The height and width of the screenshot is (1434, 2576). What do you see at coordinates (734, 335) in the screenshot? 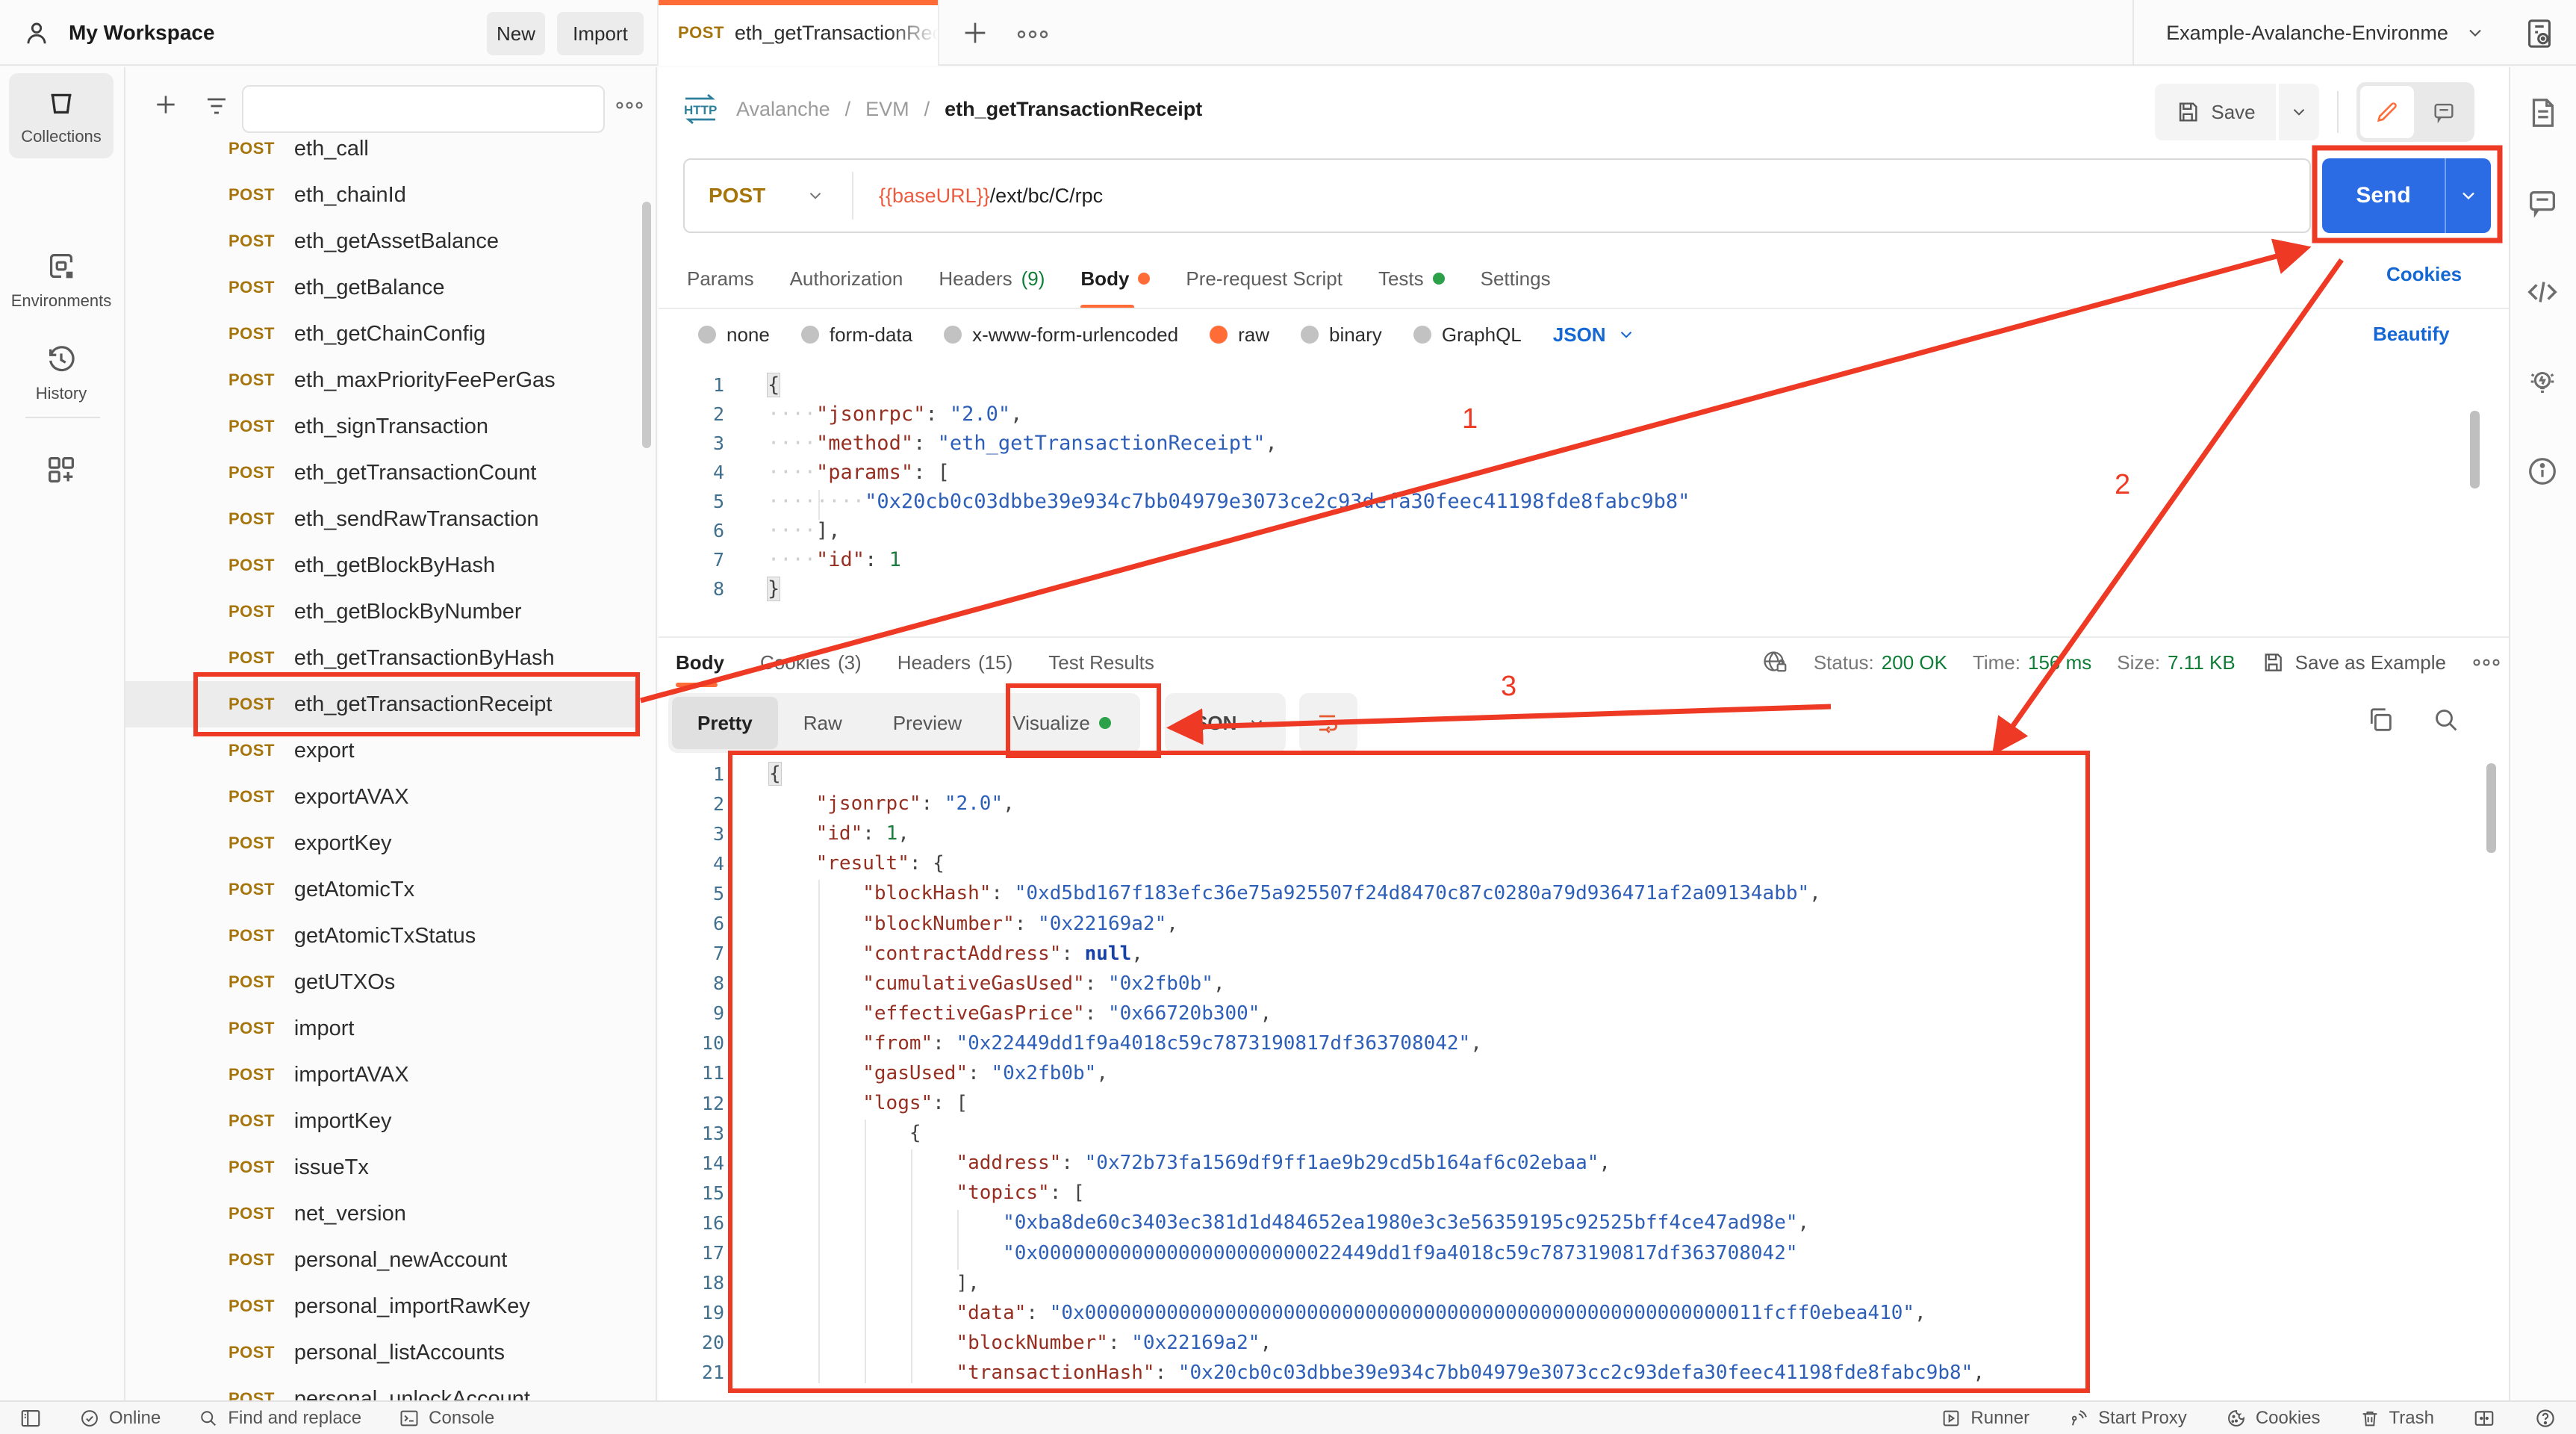
I see `body-type-none: none` at bounding box center [734, 335].